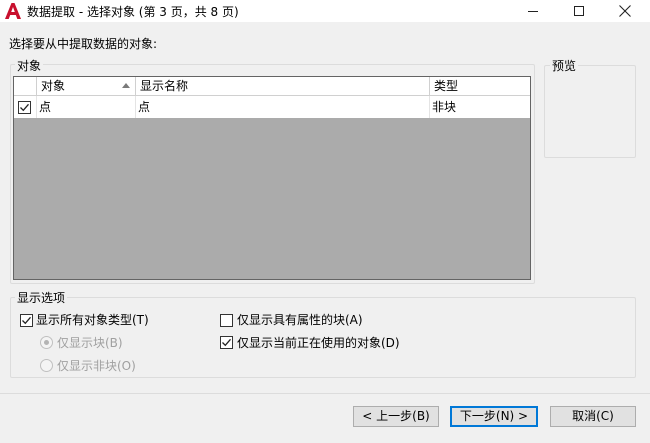 The image size is (650, 443). I want to click on show-all-types-checkbox, so click(26, 320).